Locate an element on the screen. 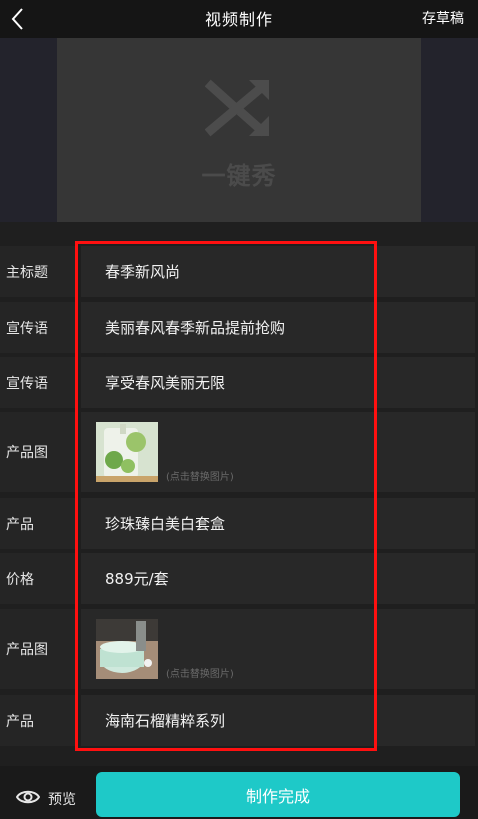 This screenshot has width=478, height=819. form-row-slogan-1: 宣传语 美丽春风春季新品提前抢购 is located at coordinates (239, 327).